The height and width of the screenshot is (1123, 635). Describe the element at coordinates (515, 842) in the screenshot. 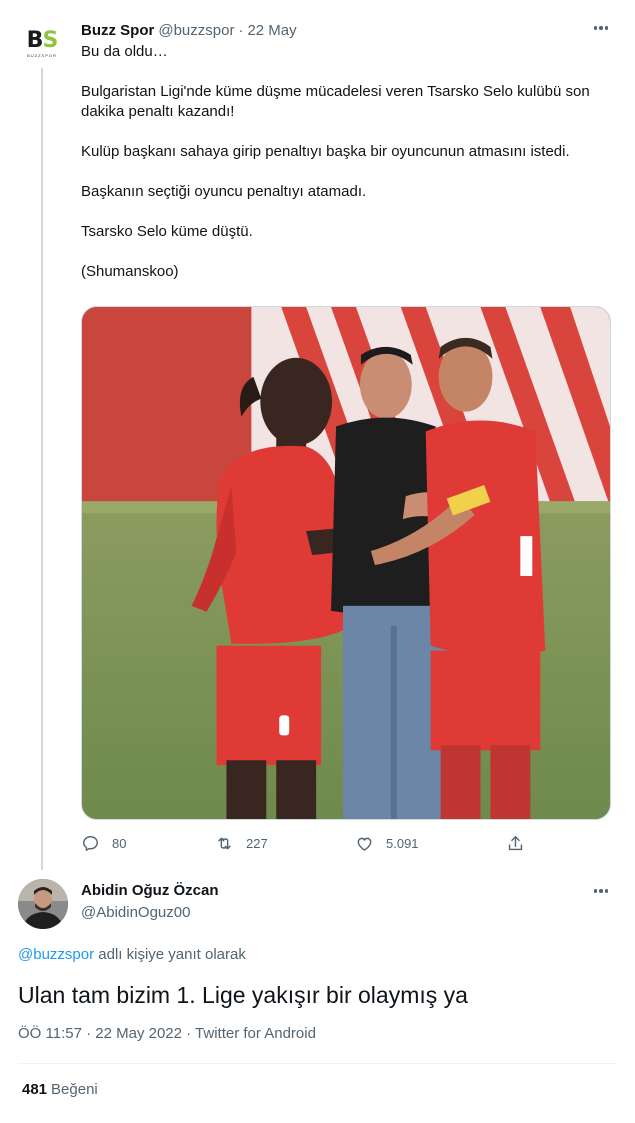

I see `share-icon` at that location.